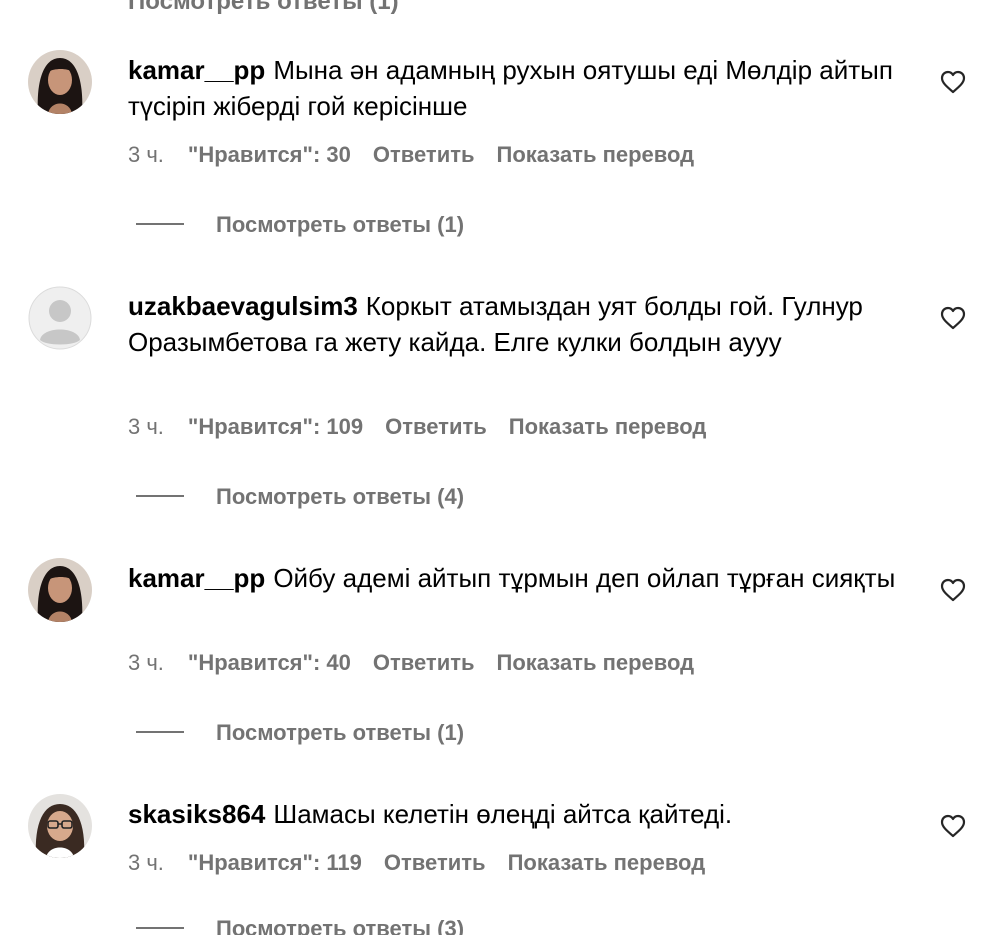  I want to click on likes-count: "Нравится": 119, so click(275, 862).